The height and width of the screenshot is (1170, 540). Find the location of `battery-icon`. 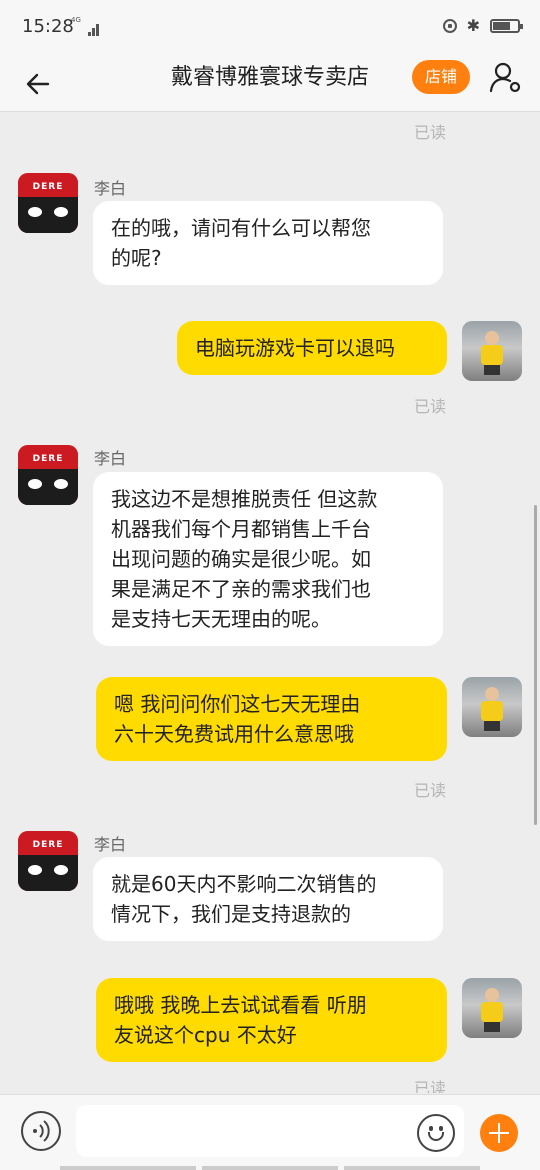

battery-icon is located at coordinates (506, 26).